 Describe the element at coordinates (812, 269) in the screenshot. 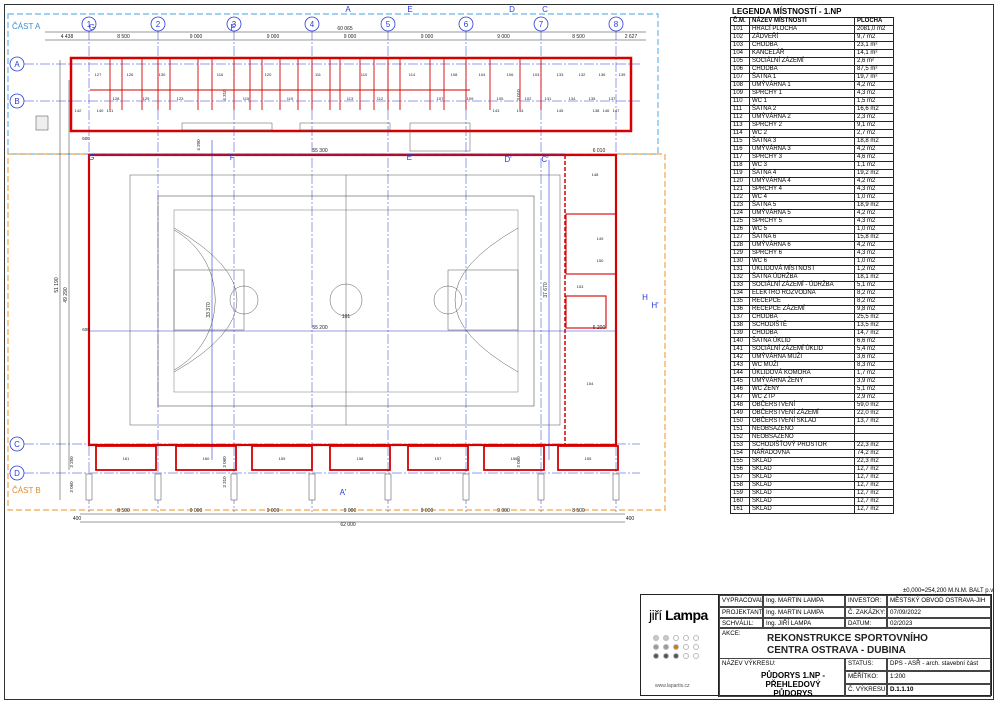

I see `legend-row: 131 ÚKLIDOVÁ MÍSTNOST 1,2 m2` at that location.